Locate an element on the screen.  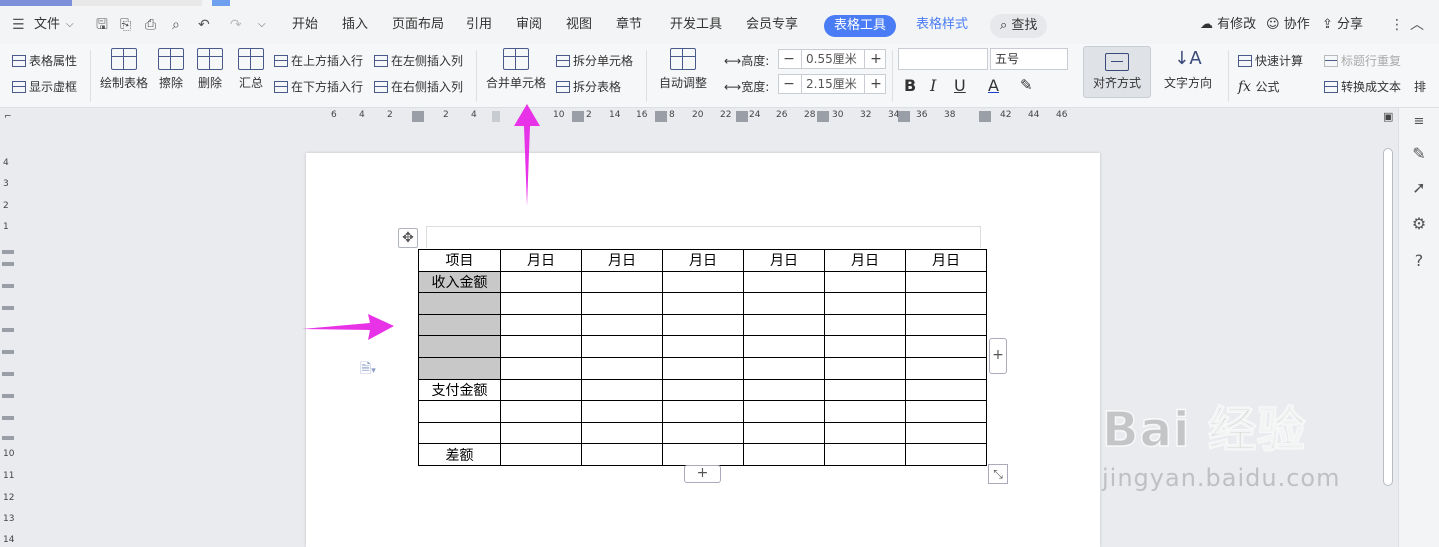
repeat-header-button: 标题行重复 is located at coordinates (1362, 60).